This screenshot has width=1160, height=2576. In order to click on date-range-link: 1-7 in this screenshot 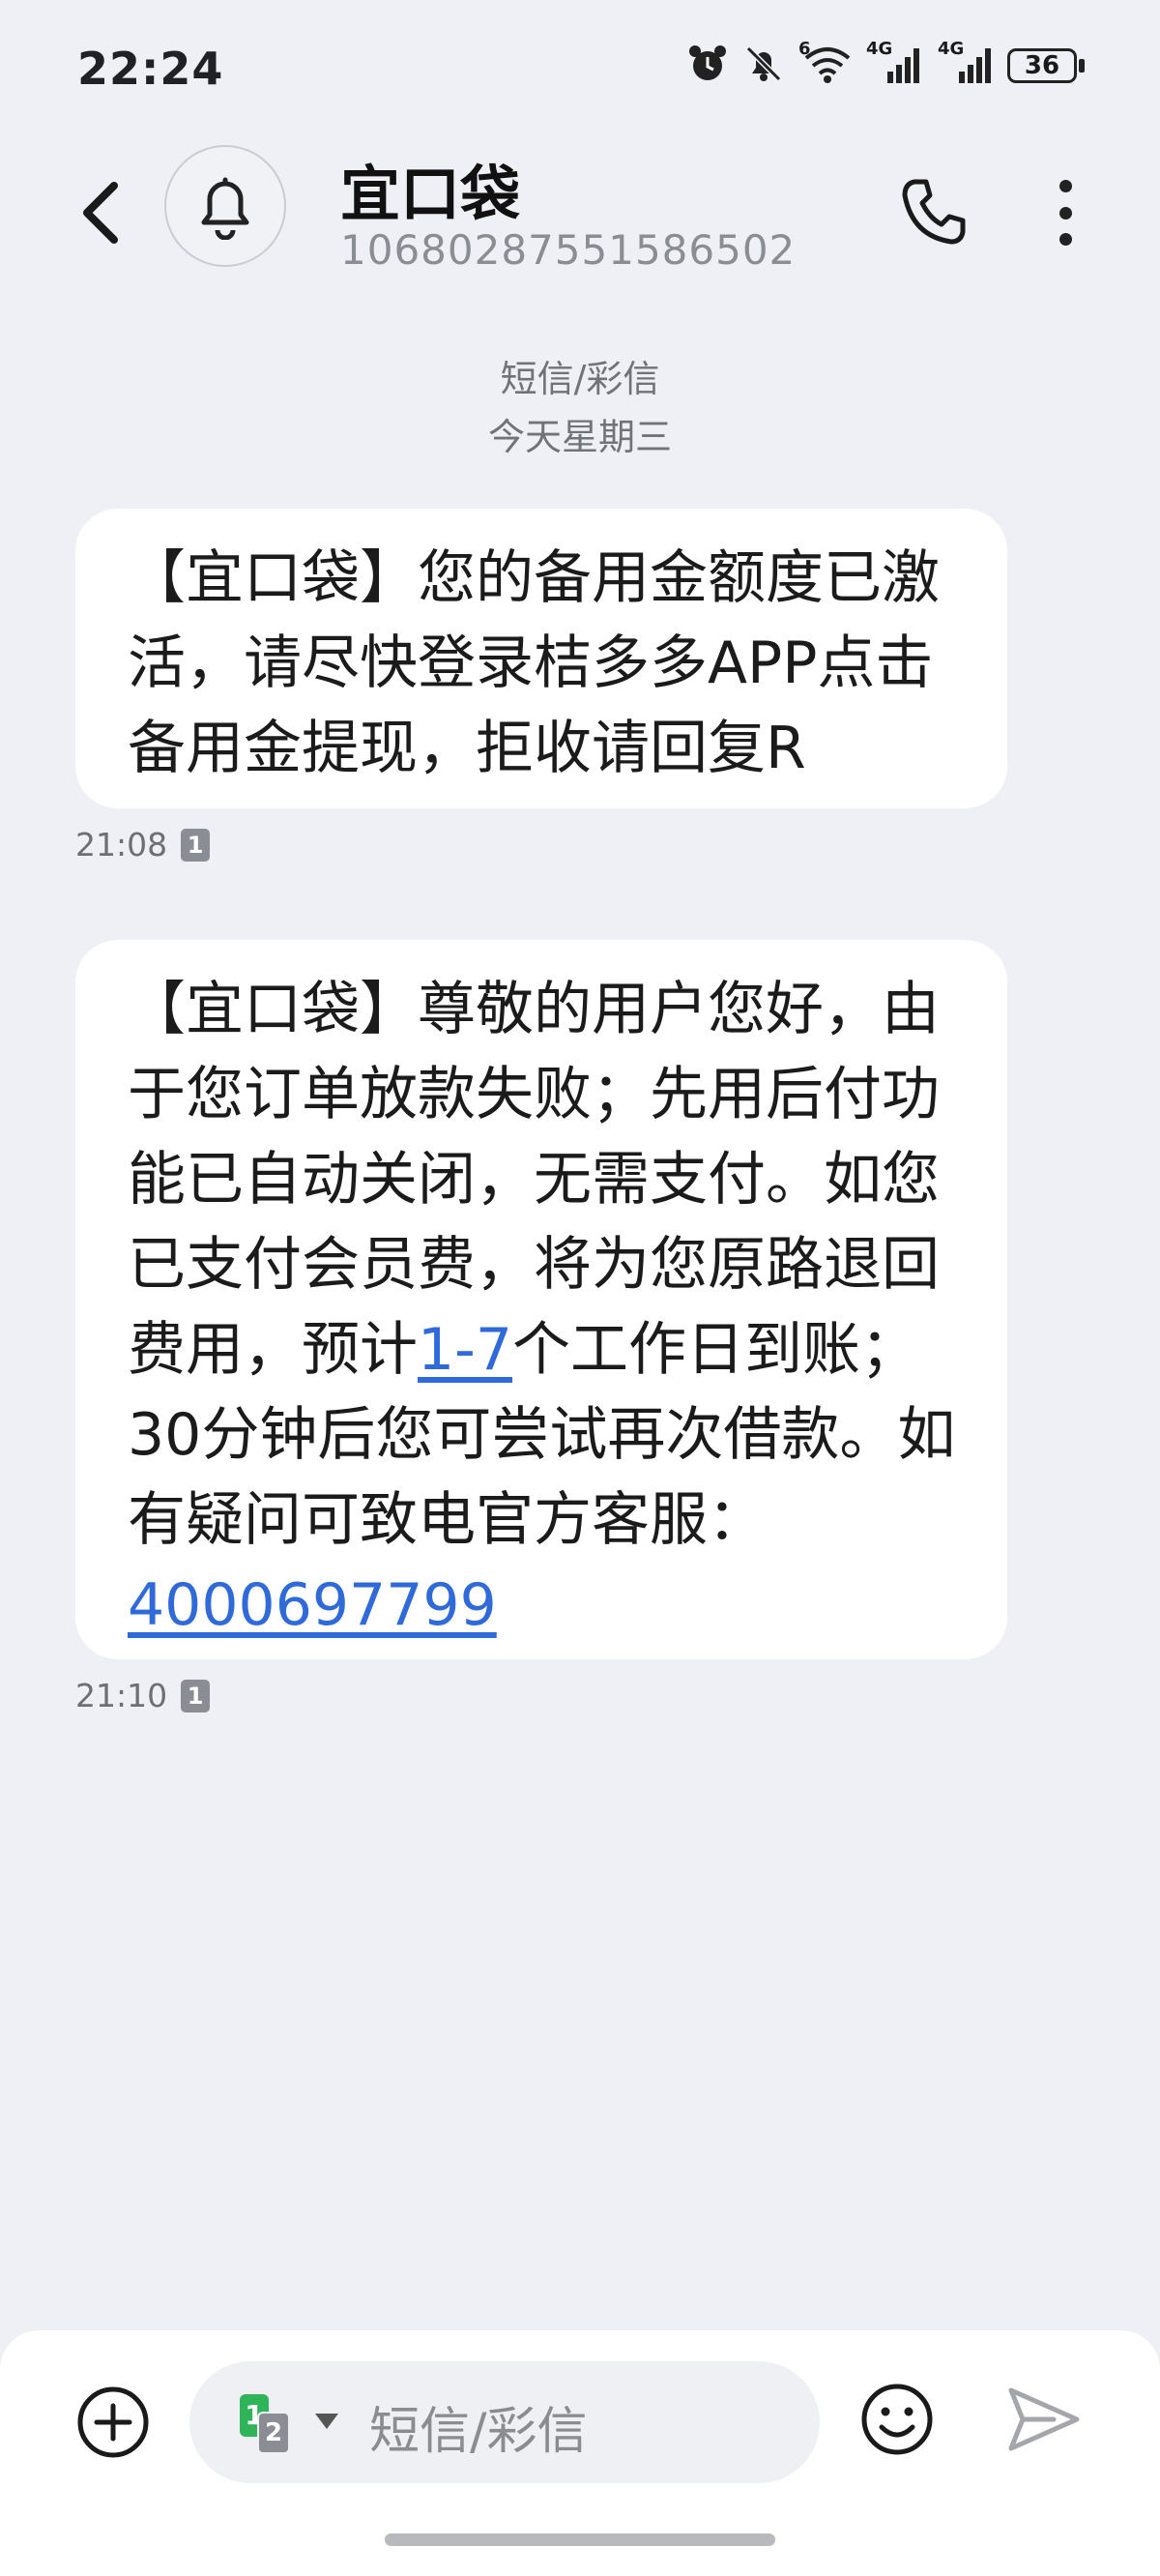, I will do `click(465, 1350)`.